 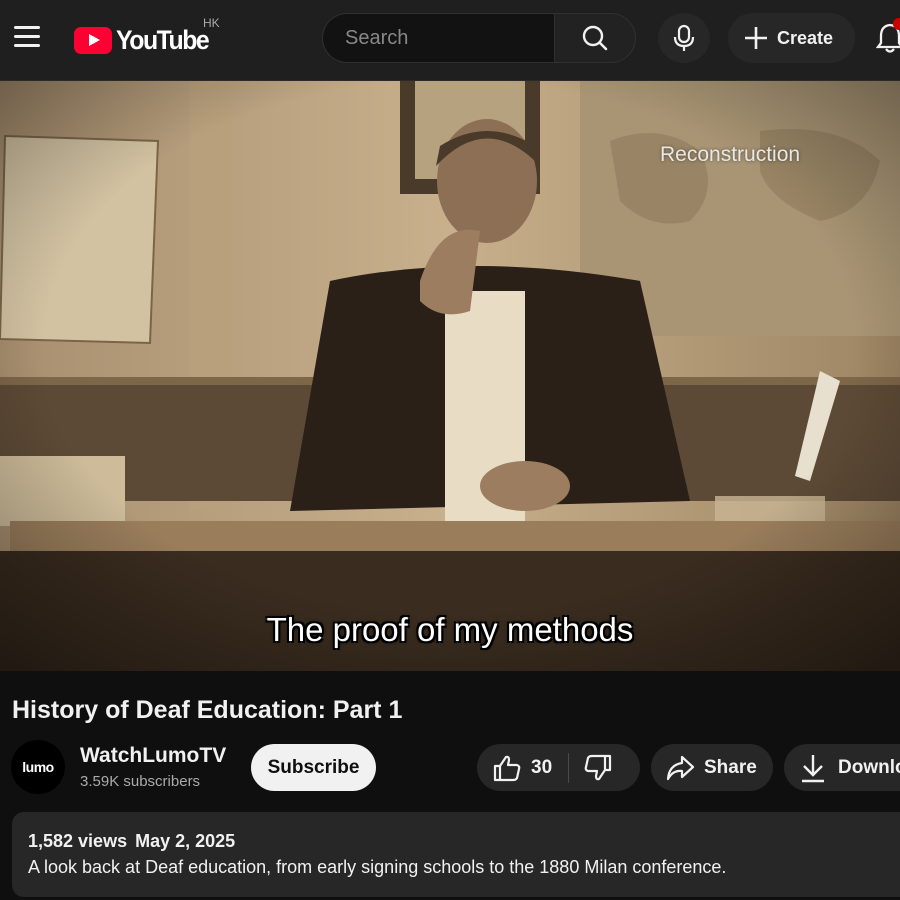 What do you see at coordinates (813, 768) in the screenshot?
I see `download-icon` at bounding box center [813, 768].